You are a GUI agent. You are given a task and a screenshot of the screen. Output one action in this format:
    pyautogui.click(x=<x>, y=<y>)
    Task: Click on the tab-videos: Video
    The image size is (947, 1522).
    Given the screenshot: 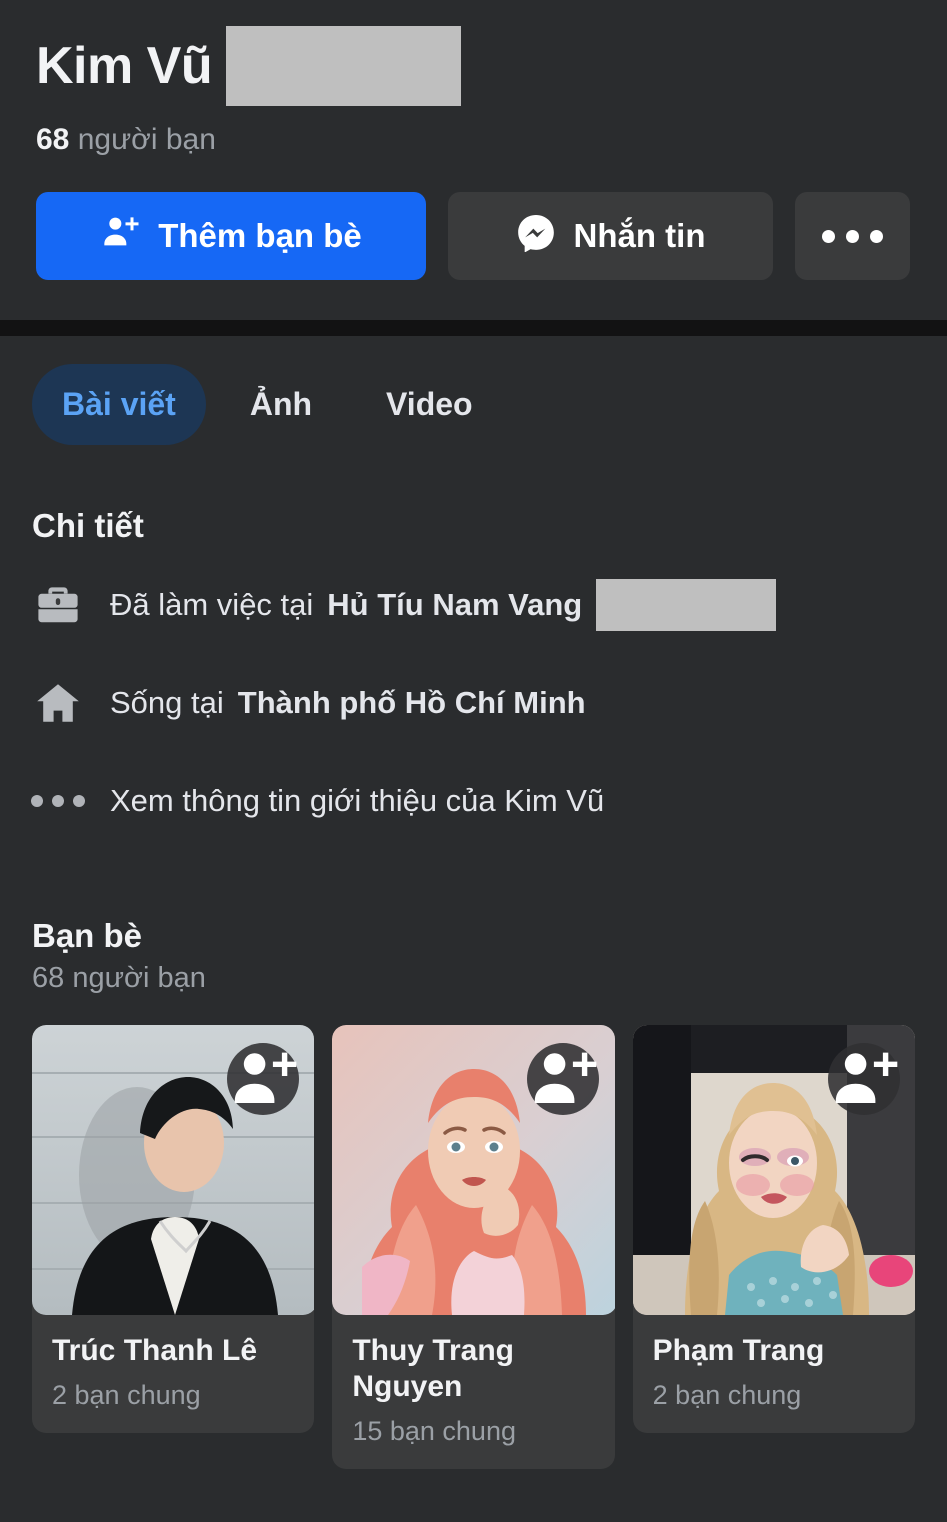 What is the action you would take?
    pyautogui.click(x=429, y=404)
    